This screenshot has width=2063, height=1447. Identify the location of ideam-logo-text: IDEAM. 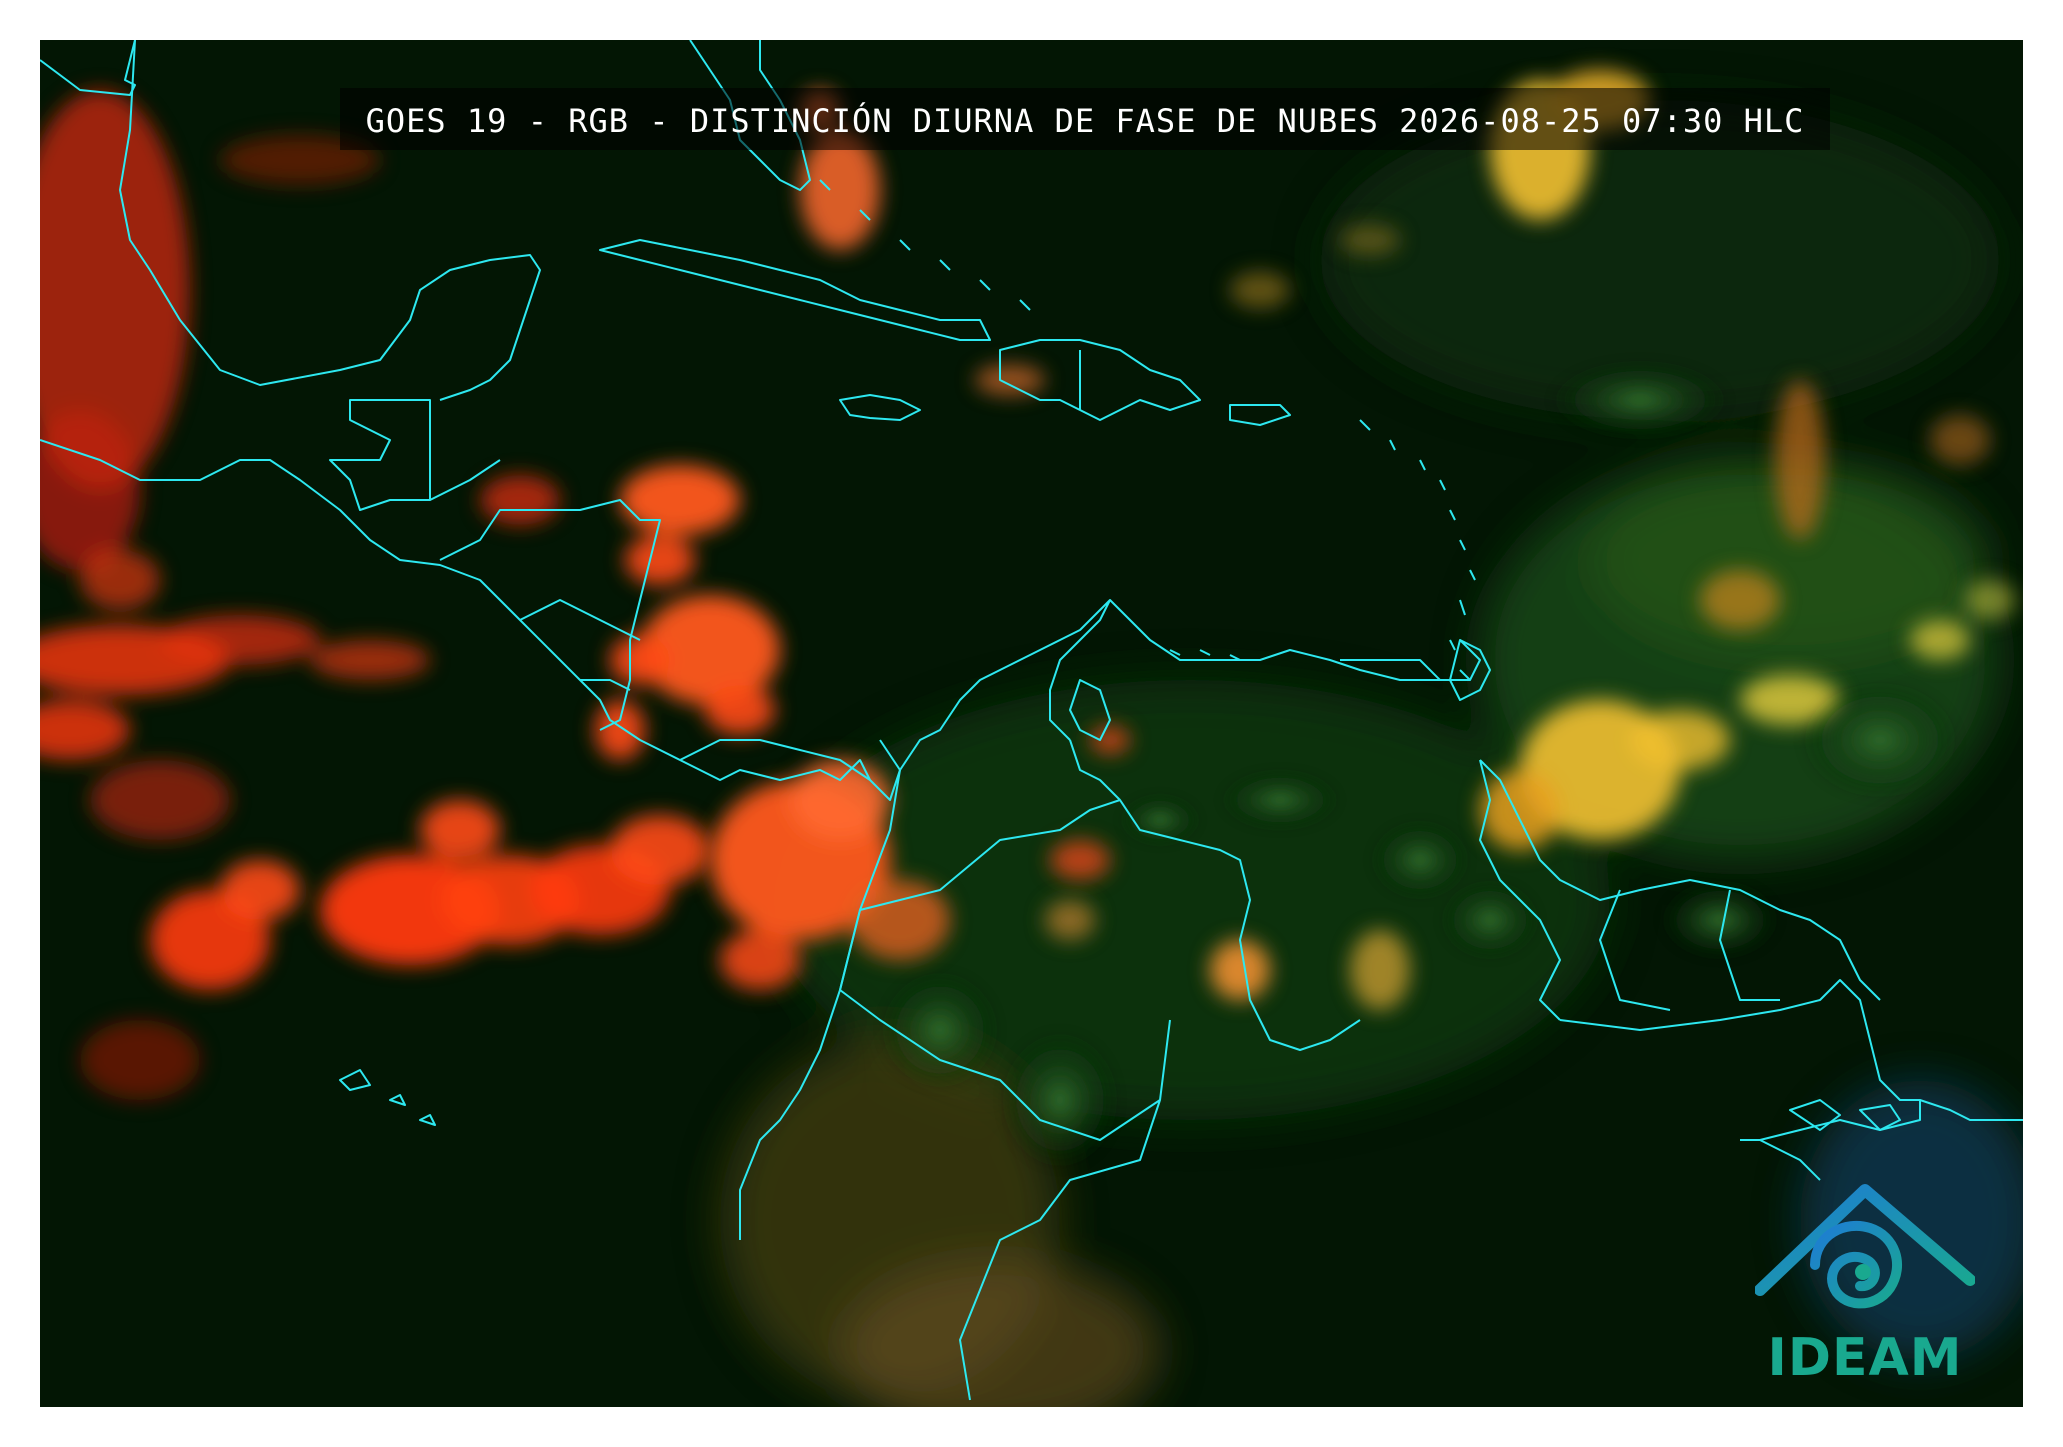
(1865, 1358).